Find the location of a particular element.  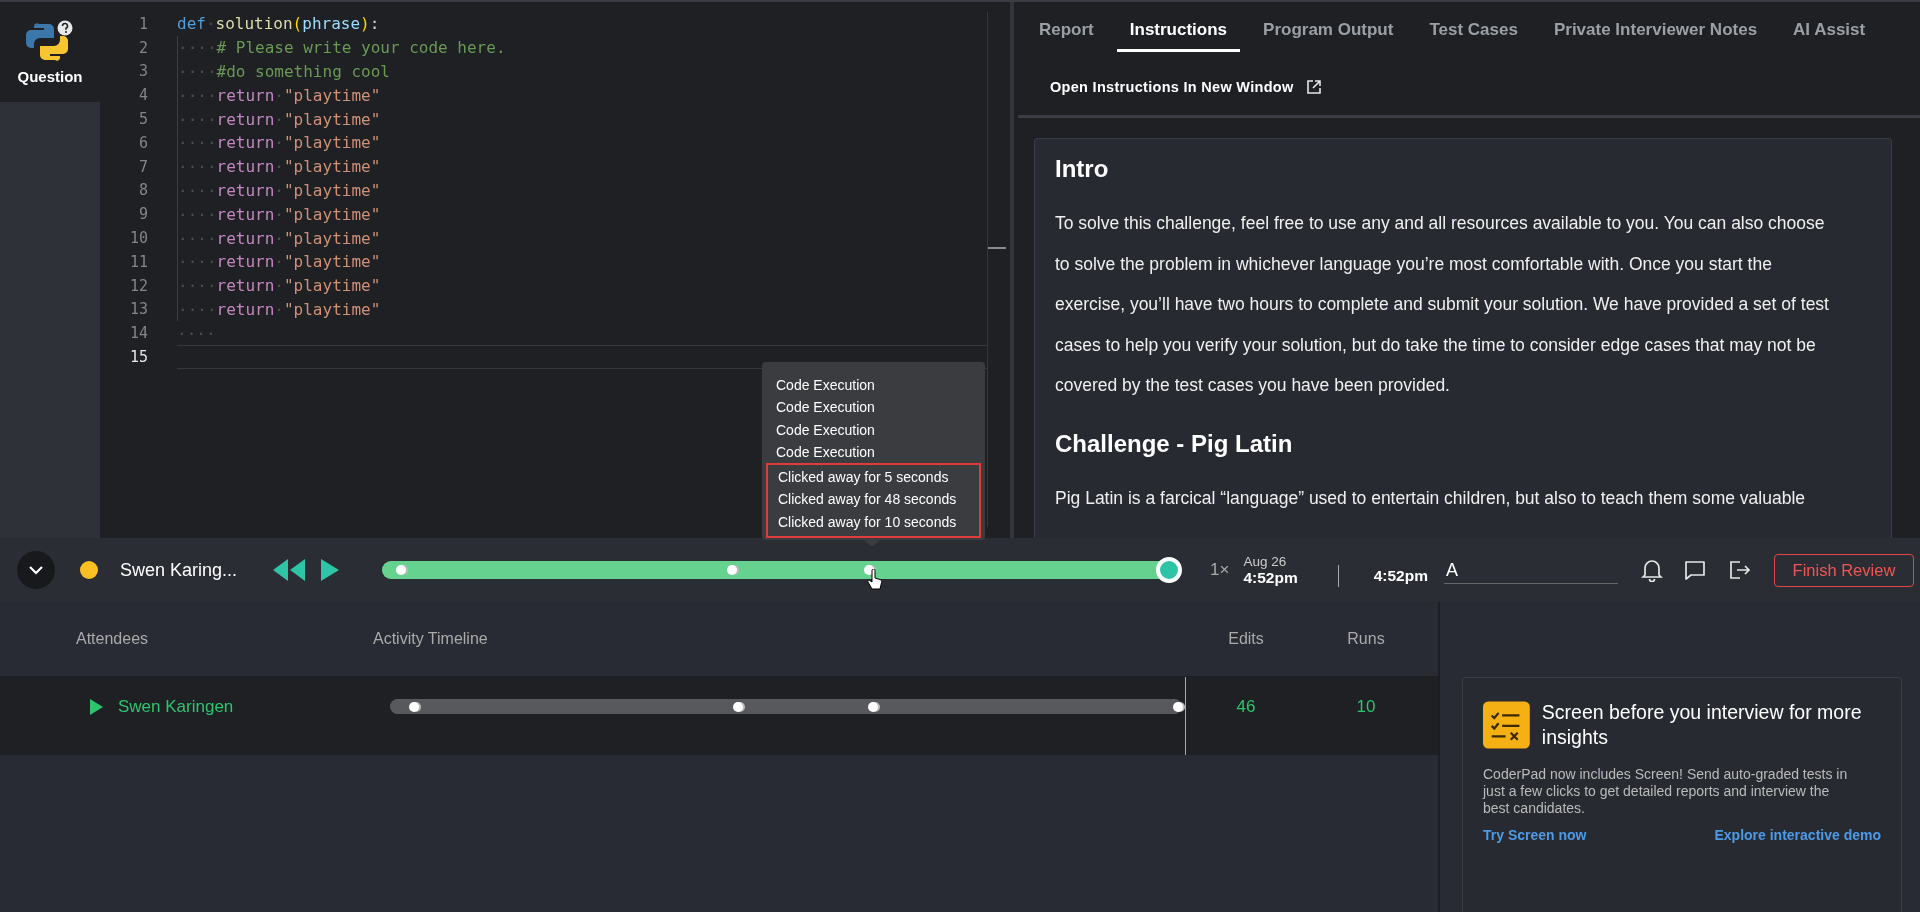

bell-icon is located at coordinates (1651, 570).